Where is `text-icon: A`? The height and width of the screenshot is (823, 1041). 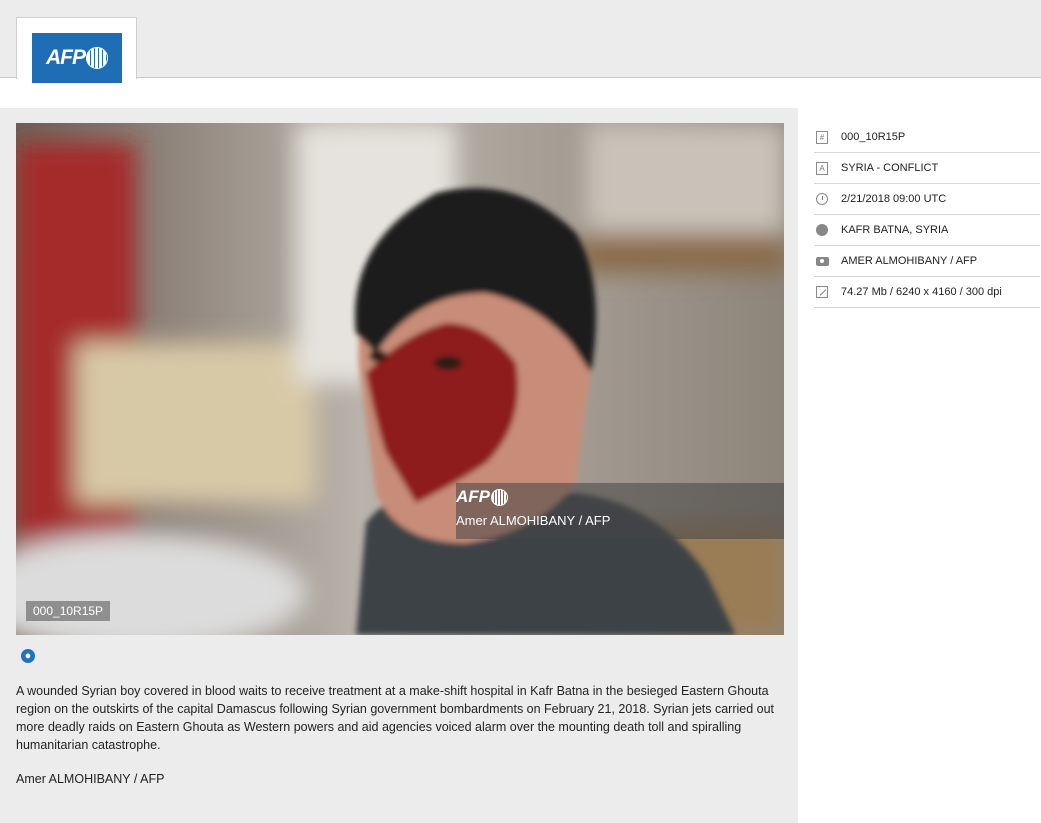
text-icon: A is located at coordinates (822, 168).